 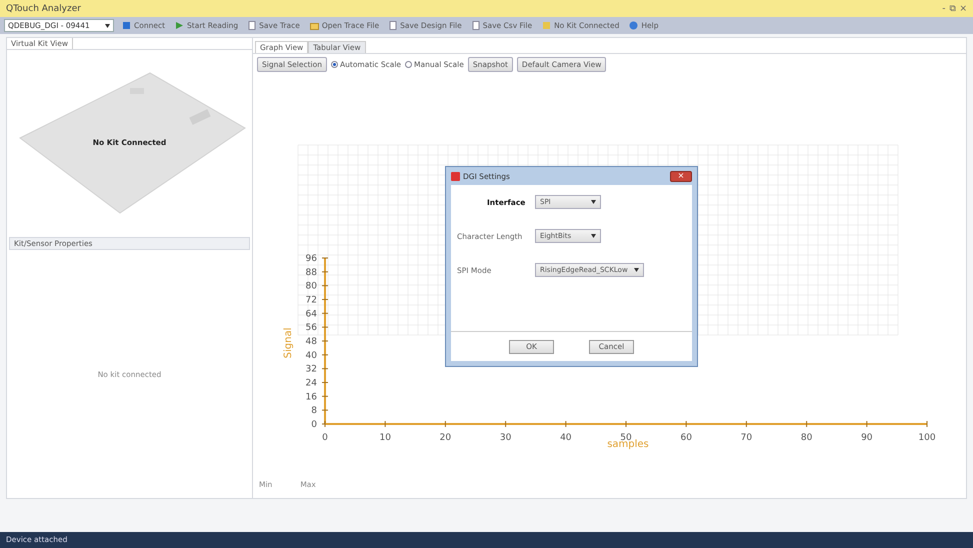 I want to click on folder-icon, so click(x=314, y=26).